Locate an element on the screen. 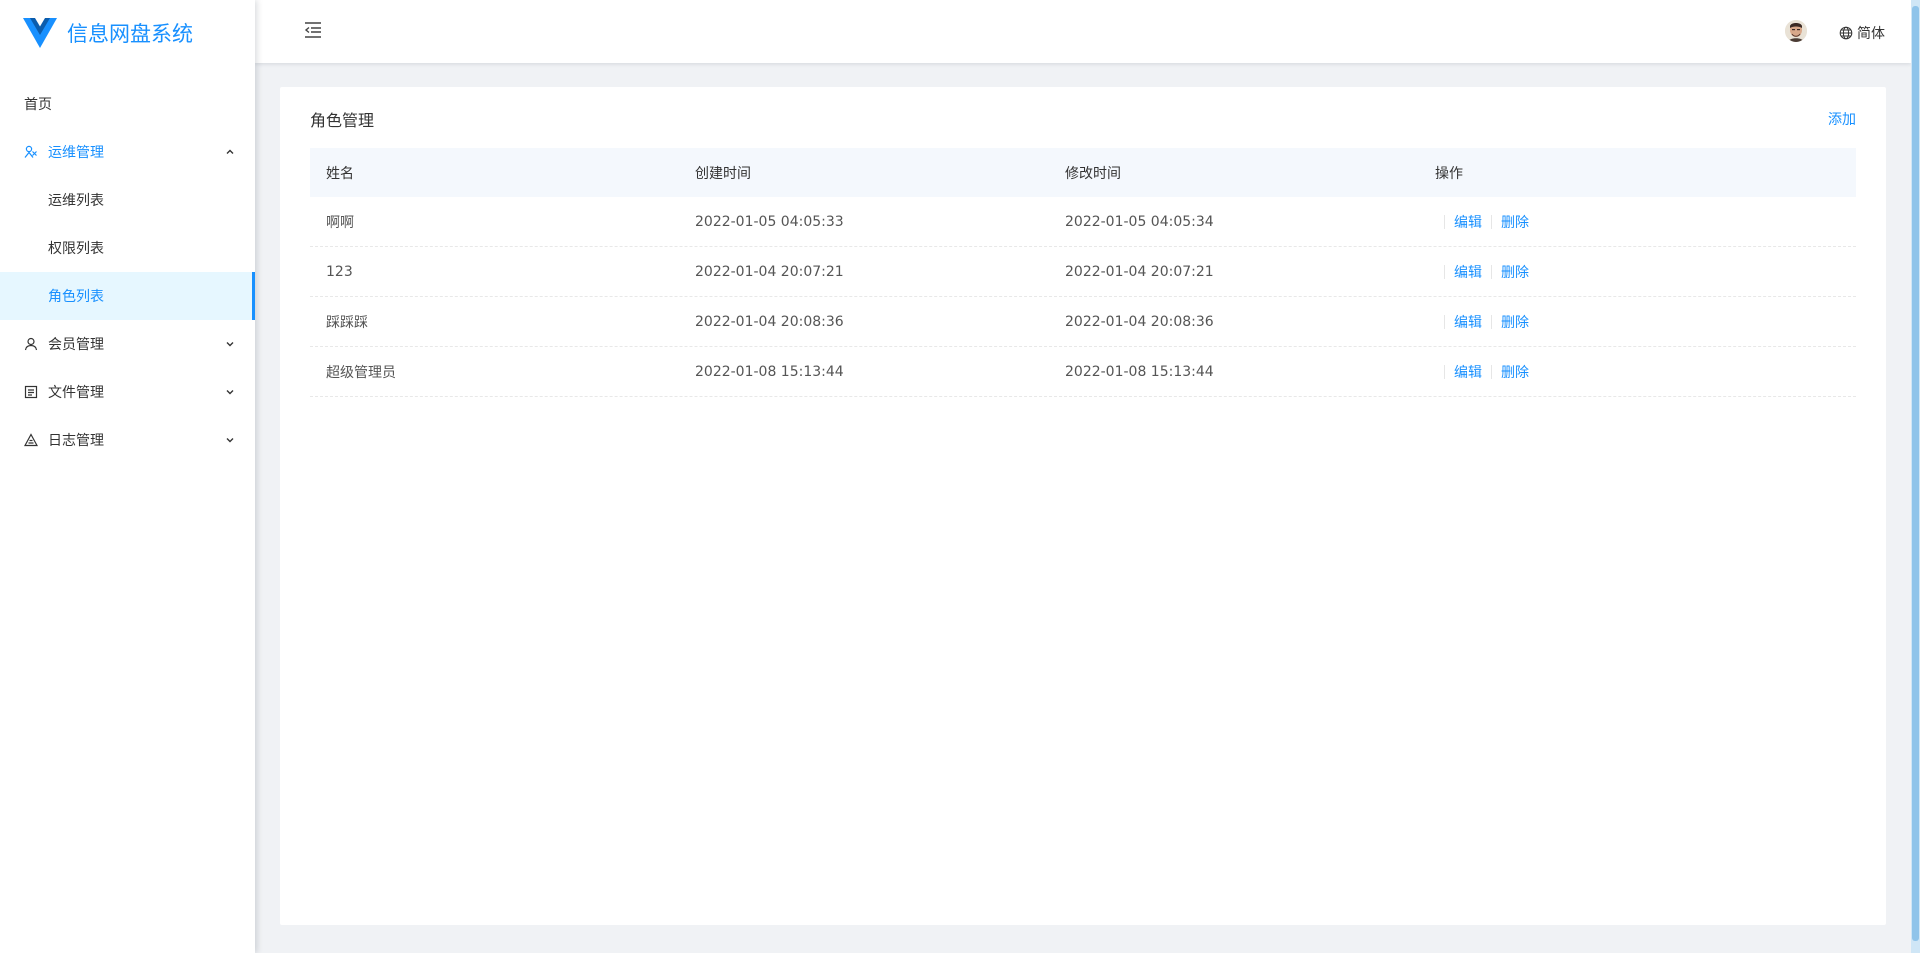  language-label: 简体 is located at coordinates (1871, 34).